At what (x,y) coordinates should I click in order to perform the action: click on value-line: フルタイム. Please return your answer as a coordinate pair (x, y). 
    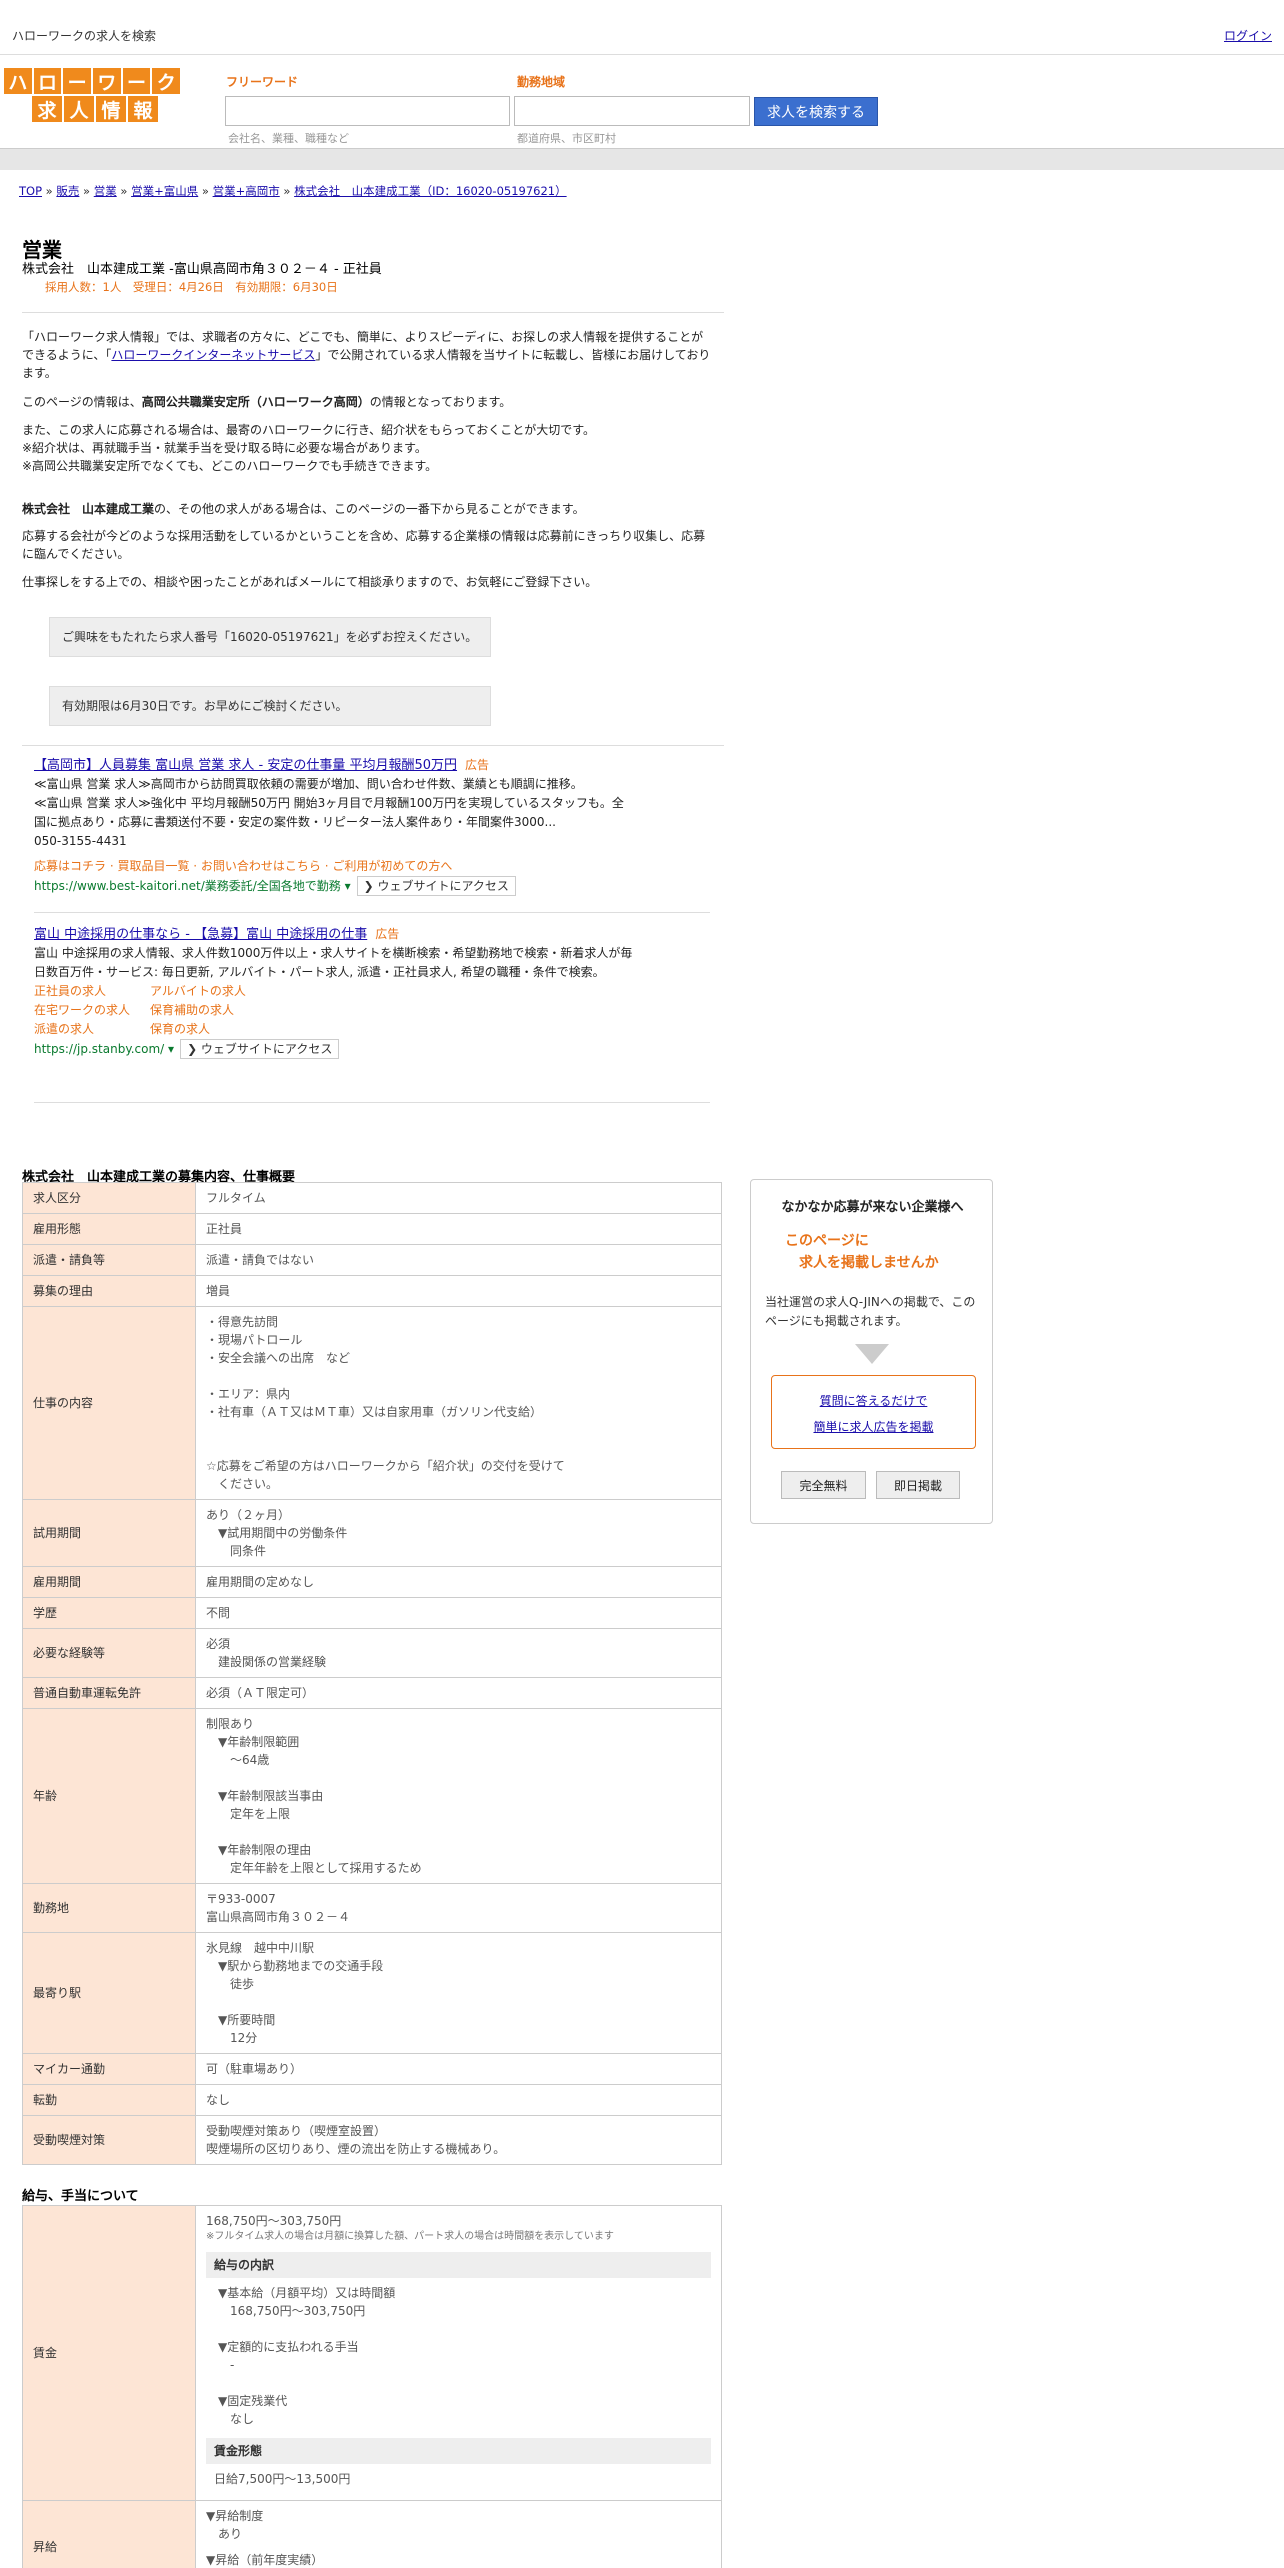
    Looking at the image, I should click on (236, 1198).